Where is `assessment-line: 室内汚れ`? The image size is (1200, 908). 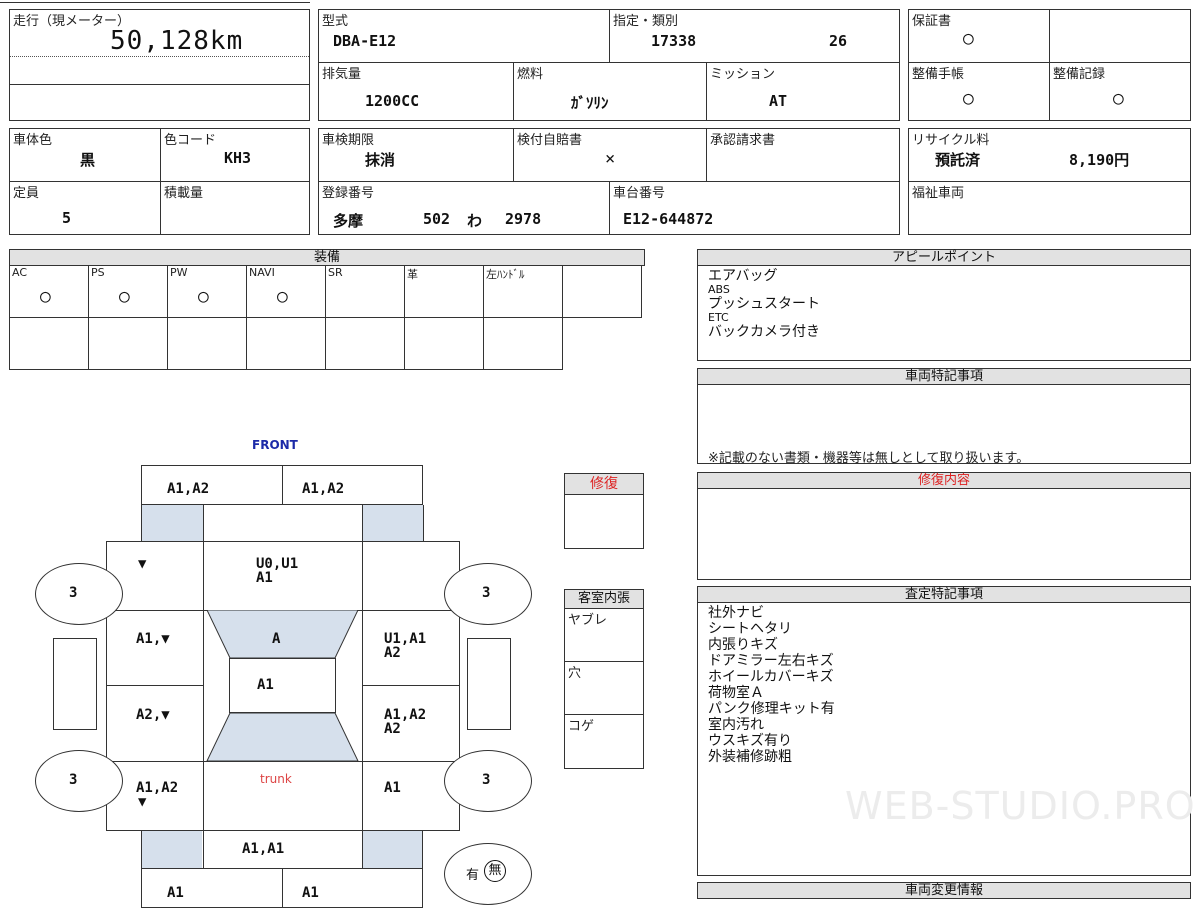
assessment-line: 室内汚れ is located at coordinates (736, 725).